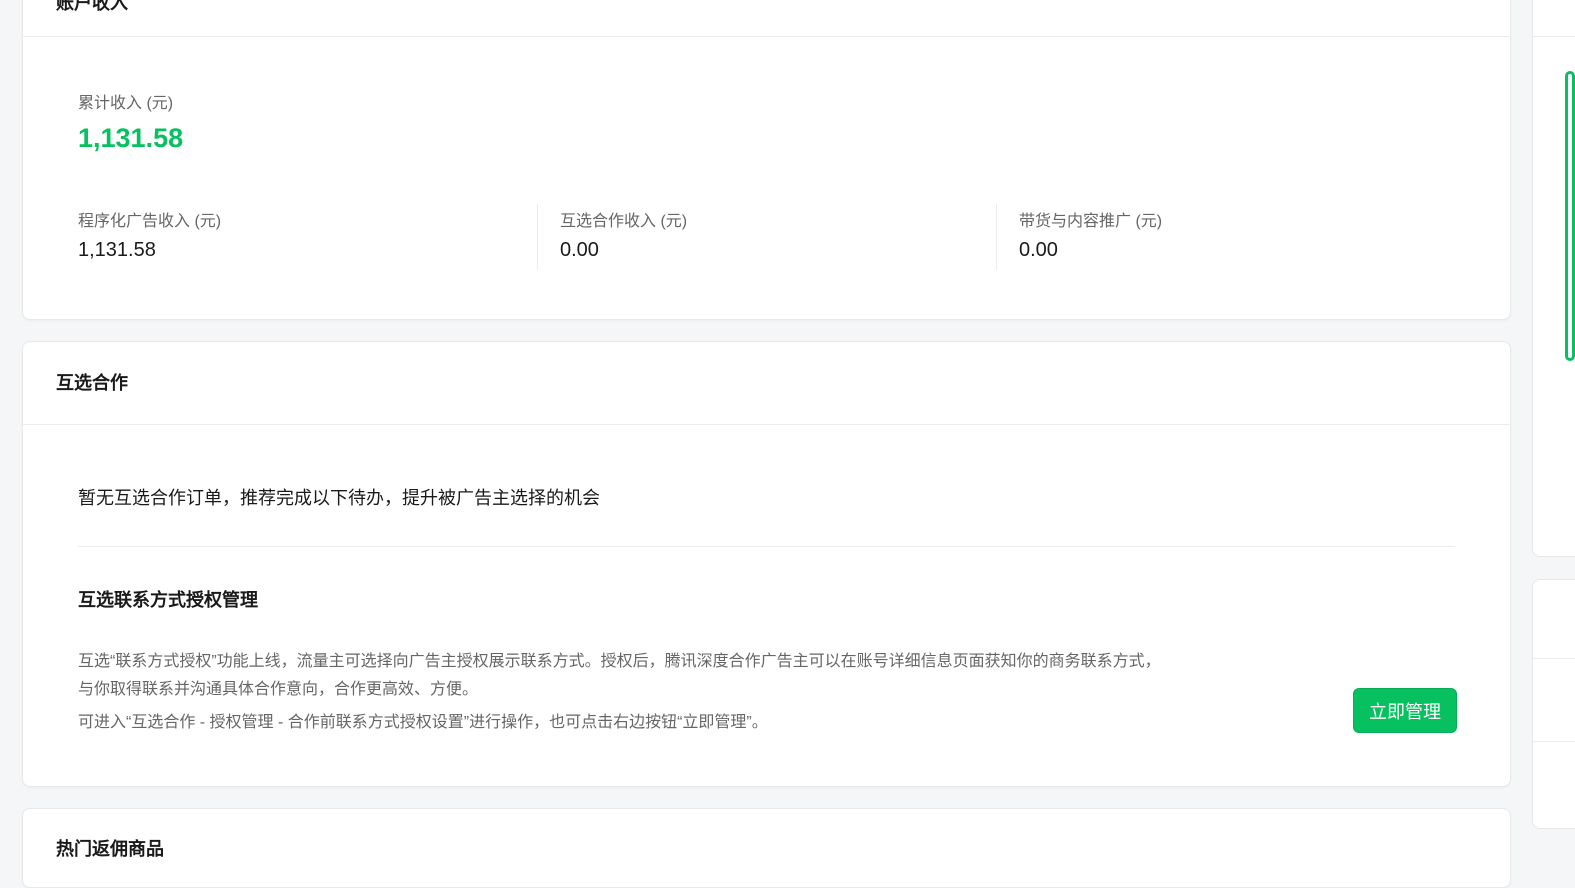 This screenshot has height=888, width=1575. Describe the element at coordinates (766, 383) in the screenshot. I see `mutual-card-header: 互选合作` at that location.